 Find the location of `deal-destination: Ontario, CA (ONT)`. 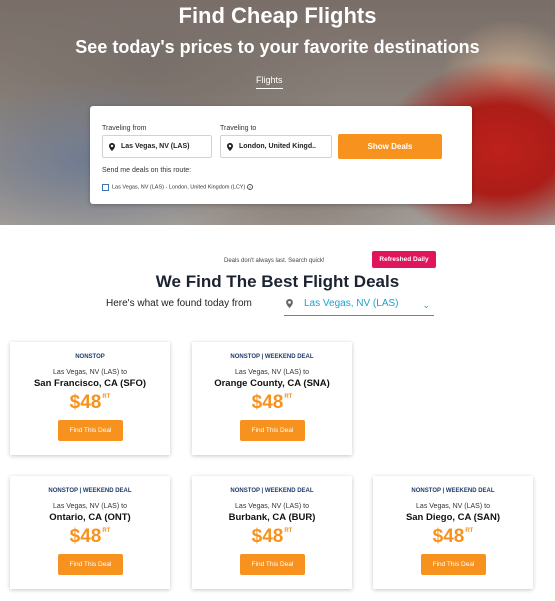

deal-destination: Ontario, CA (ONT) is located at coordinates (90, 517).